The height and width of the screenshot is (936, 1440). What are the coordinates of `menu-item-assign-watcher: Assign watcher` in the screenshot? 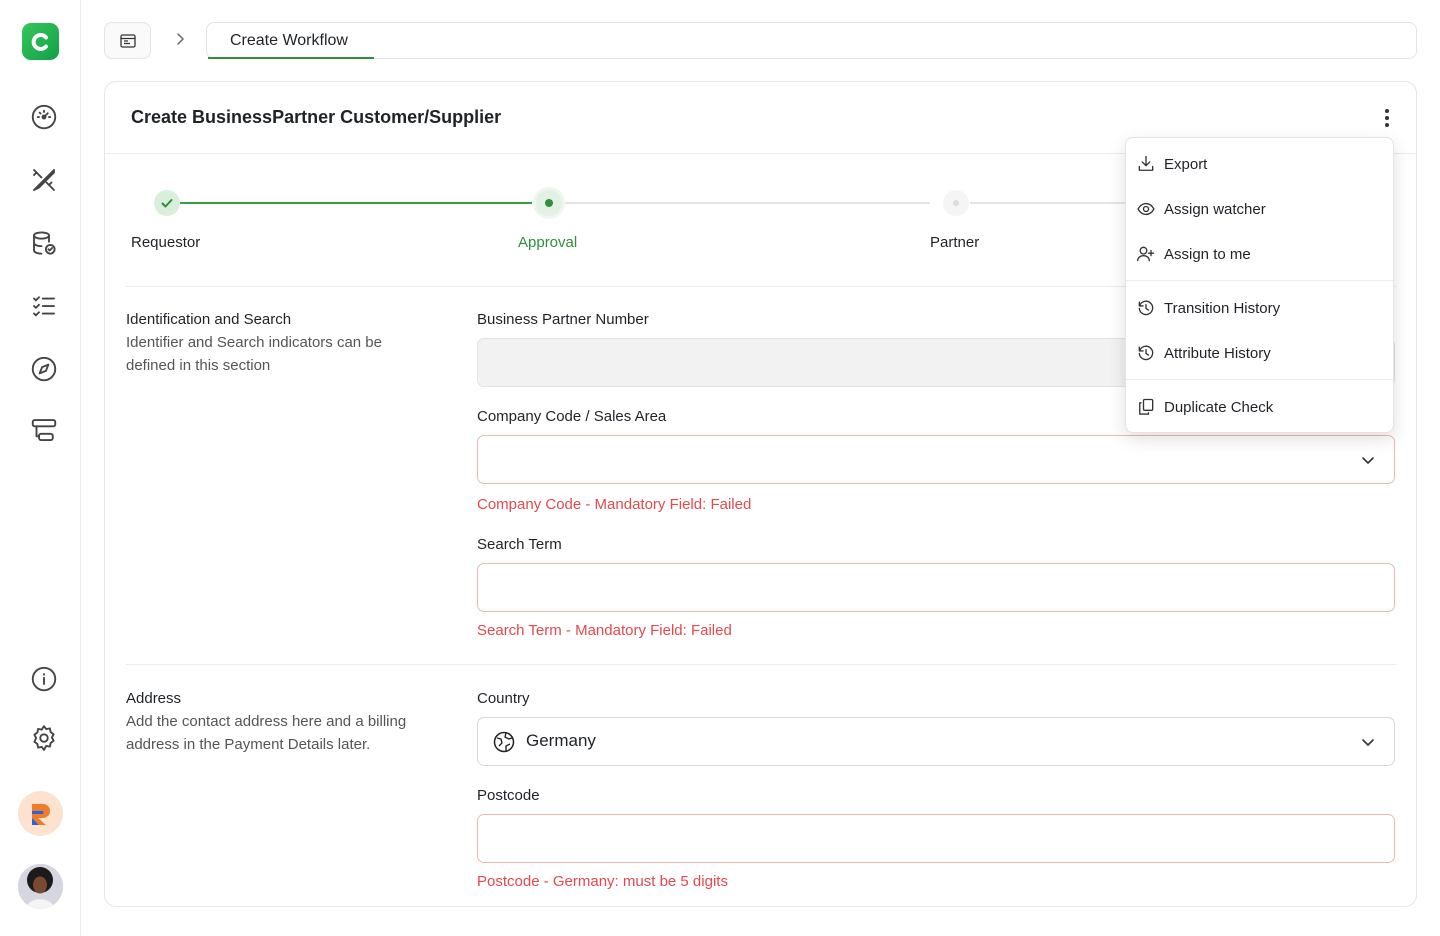 It's located at (1259, 209).